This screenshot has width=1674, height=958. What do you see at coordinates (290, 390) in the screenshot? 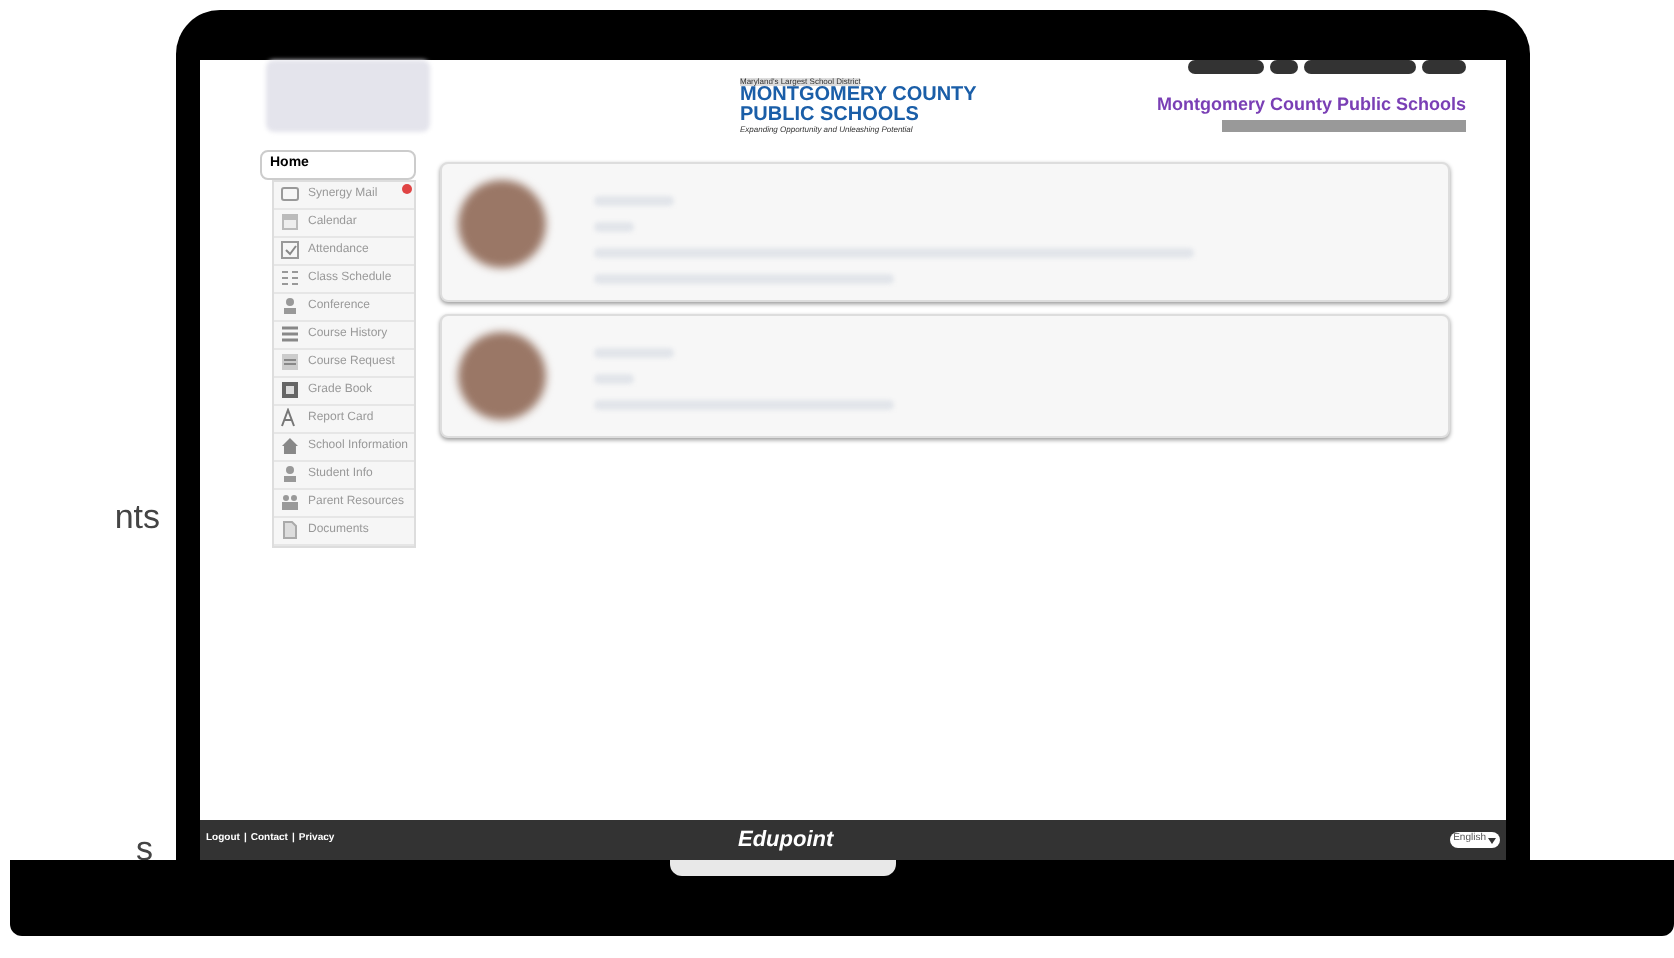
I see `book-icon` at bounding box center [290, 390].